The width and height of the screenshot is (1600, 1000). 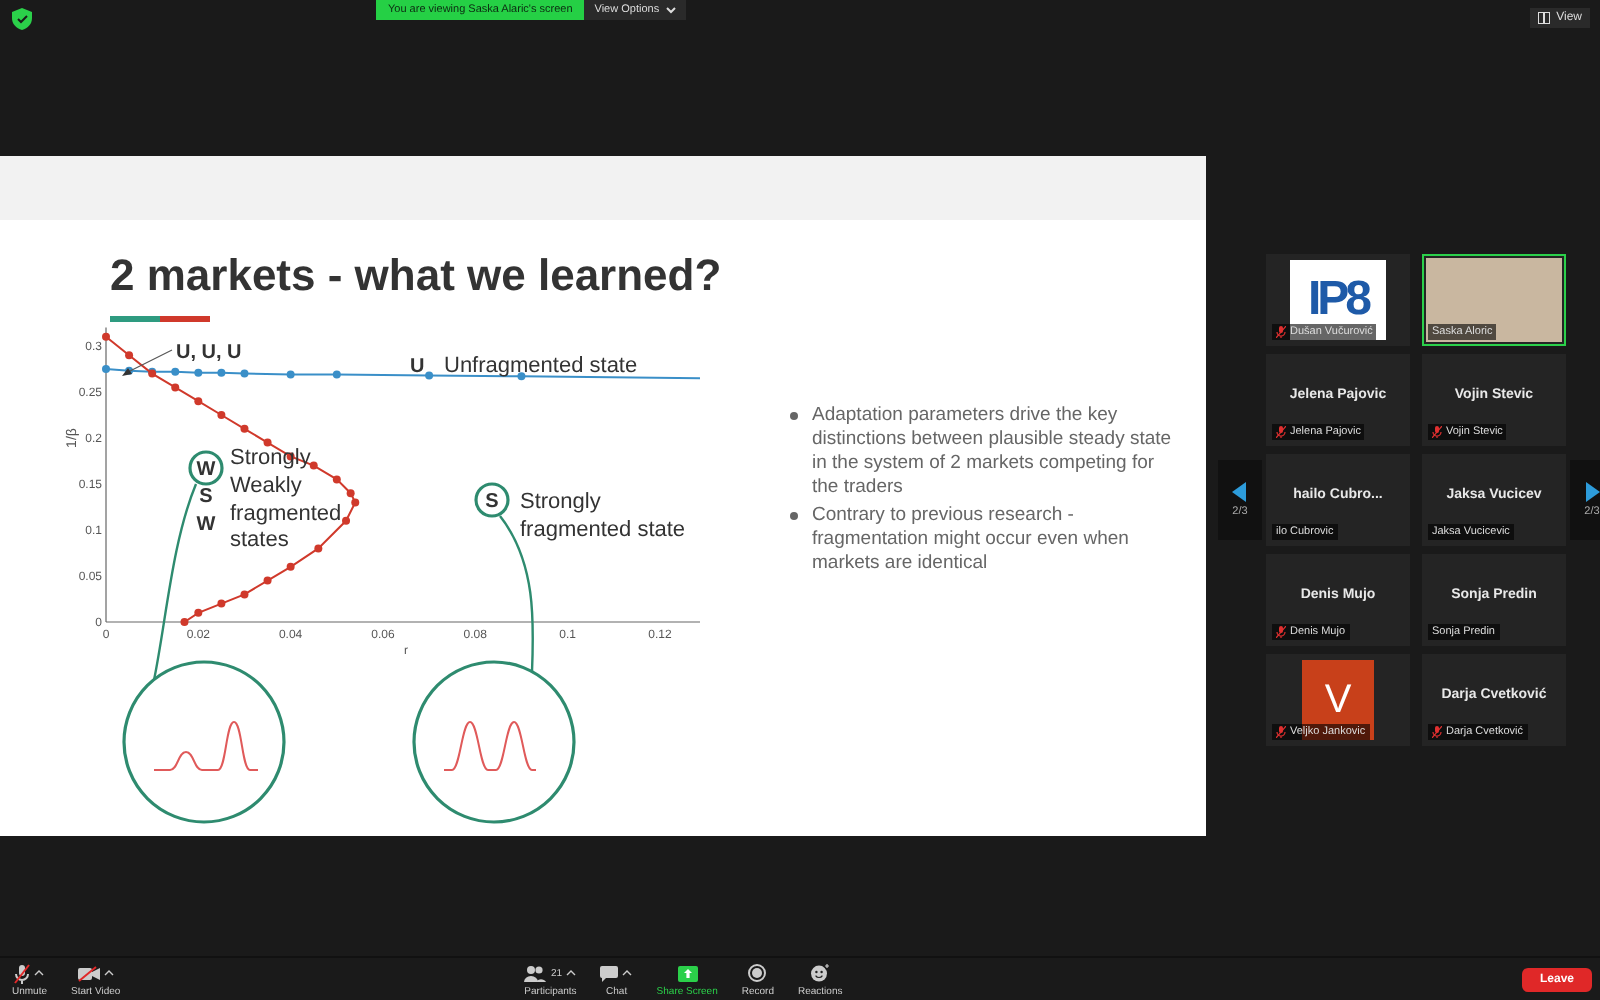 I want to click on chart-annotation: Strongly, so click(x=560, y=502).